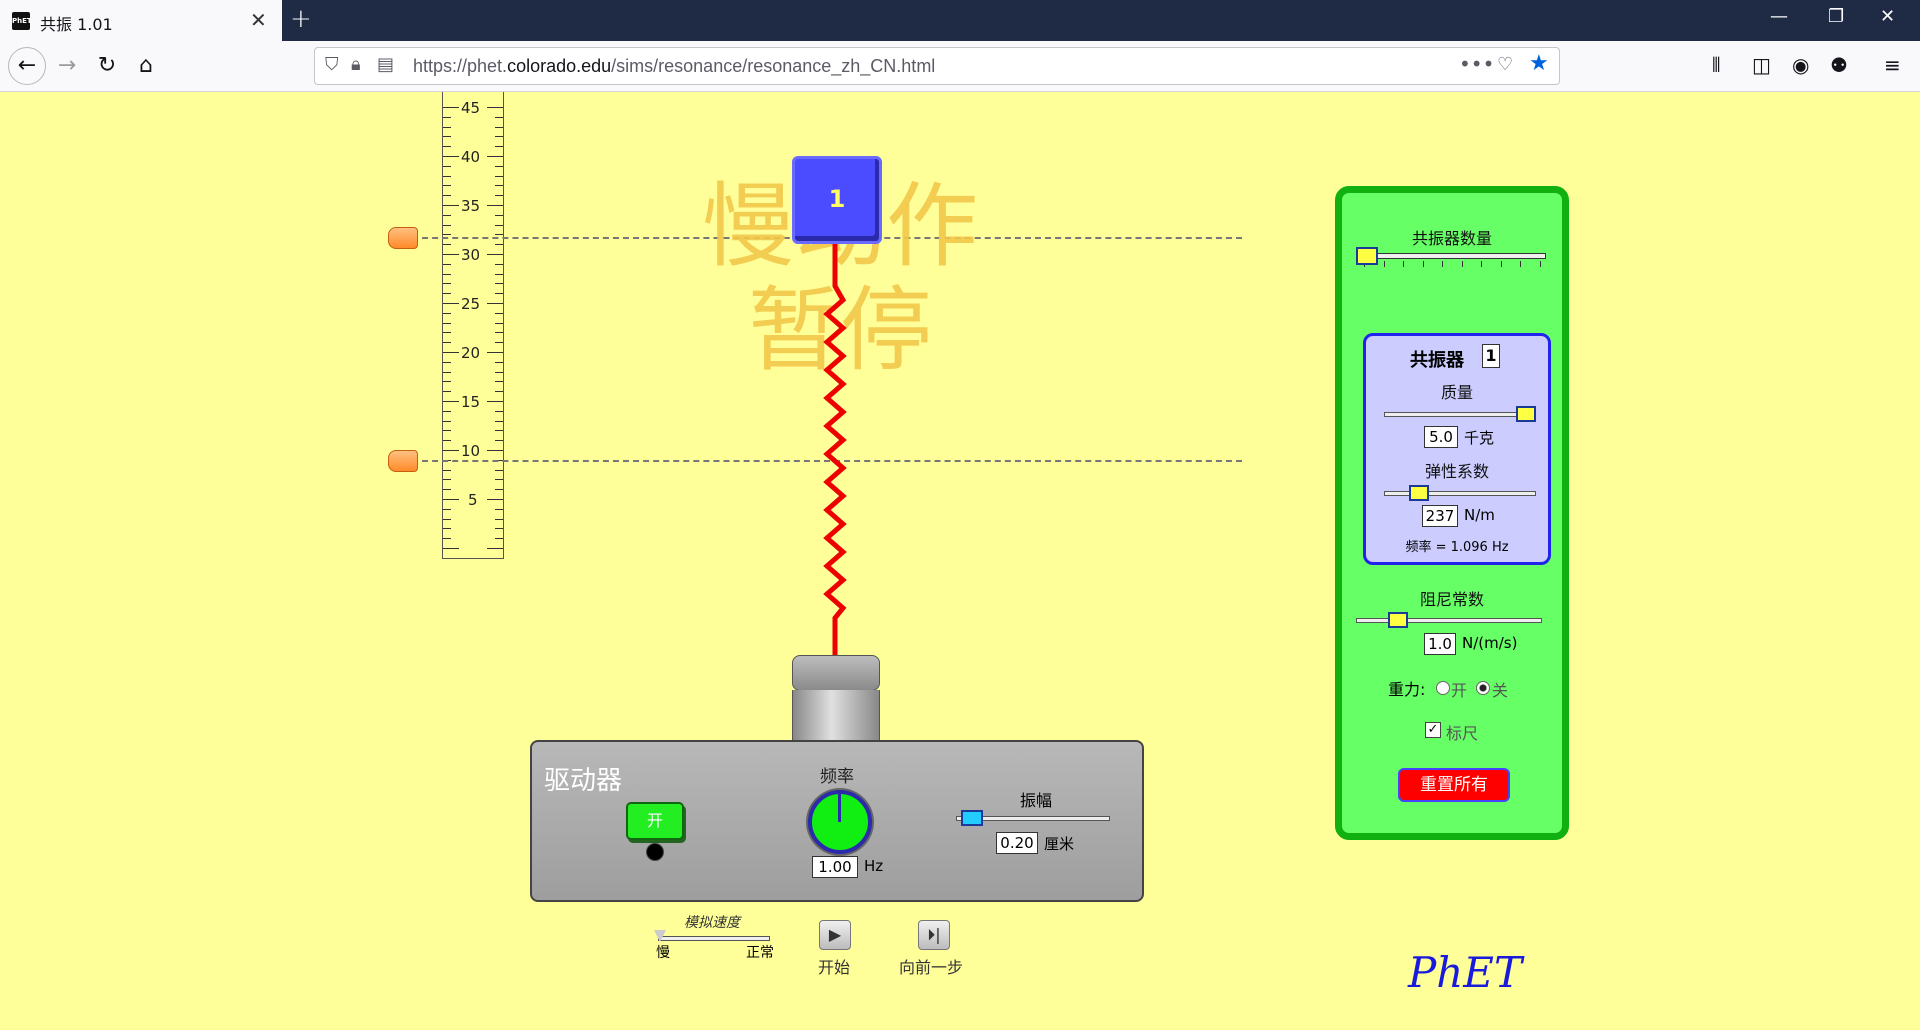 The height and width of the screenshot is (1030, 1920). Describe the element at coordinates (934, 935) in the screenshot. I see `step-button: ⏵︎|` at that location.